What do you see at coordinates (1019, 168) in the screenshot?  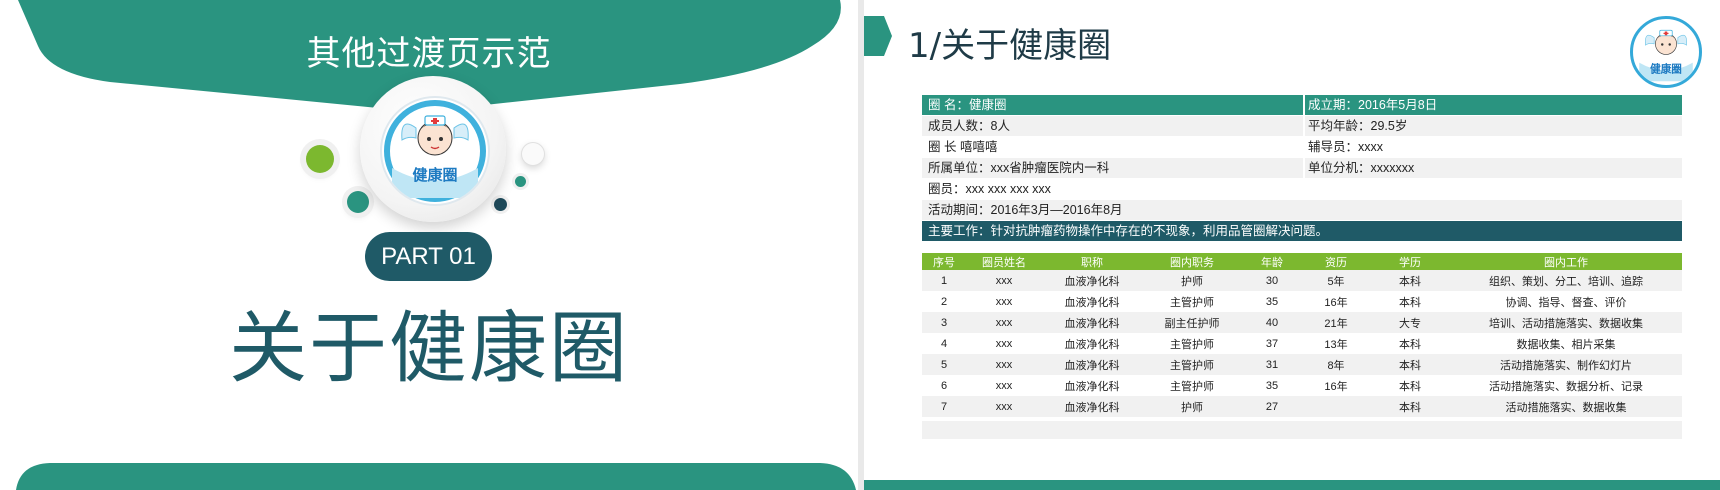 I see `info-left: 所属单位：xxx省肿瘤医院内一科` at bounding box center [1019, 168].